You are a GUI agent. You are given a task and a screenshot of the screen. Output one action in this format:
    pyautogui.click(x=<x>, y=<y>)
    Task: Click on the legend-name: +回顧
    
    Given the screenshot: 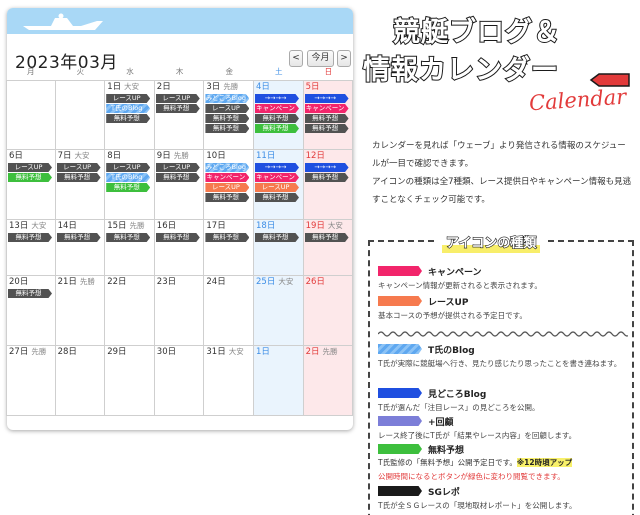 What is the action you would take?
    pyautogui.click(x=441, y=422)
    